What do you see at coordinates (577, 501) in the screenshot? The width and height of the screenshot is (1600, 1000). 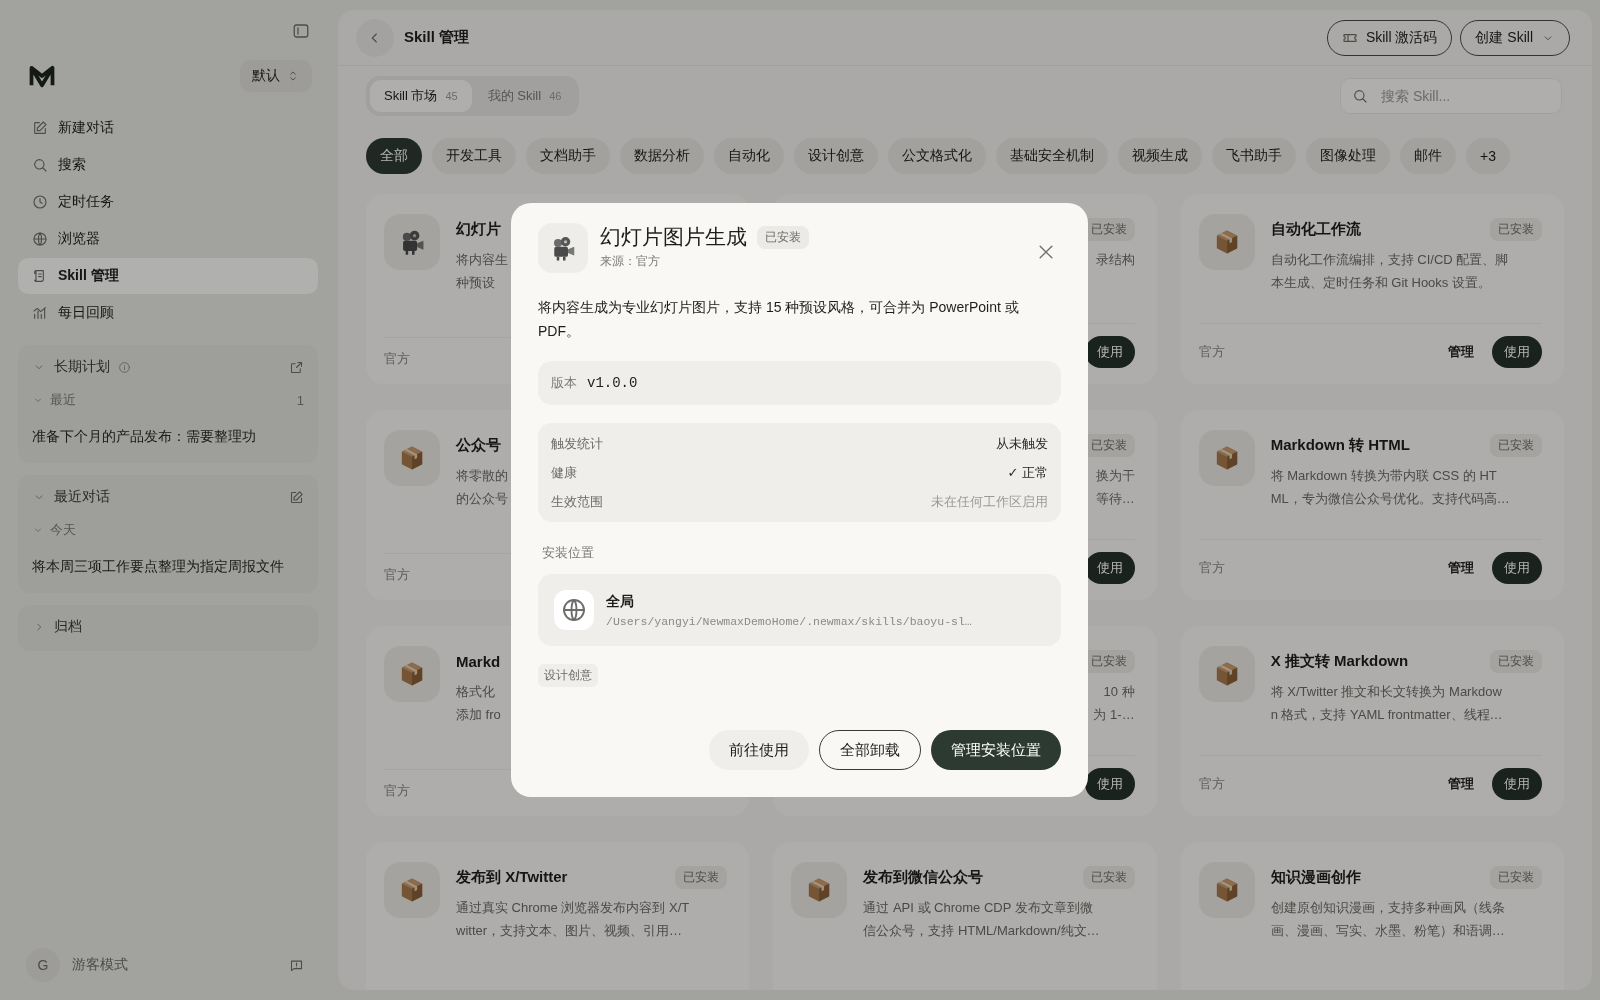 I see `stat-label: 生效范围` at bounding box center [577, 501].